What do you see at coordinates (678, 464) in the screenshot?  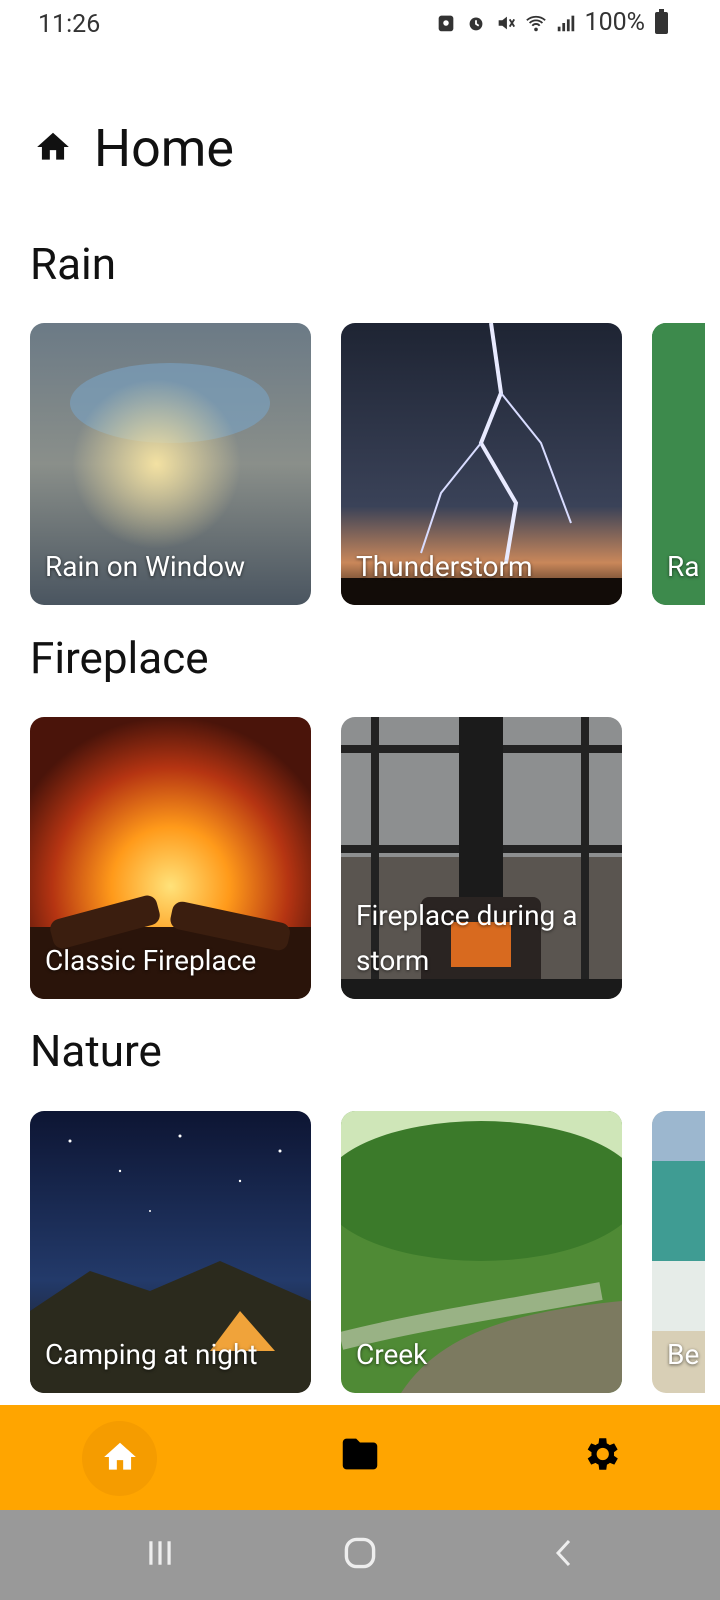 I see `card-rain-partial: Ra` at bounding box center [678, 464].